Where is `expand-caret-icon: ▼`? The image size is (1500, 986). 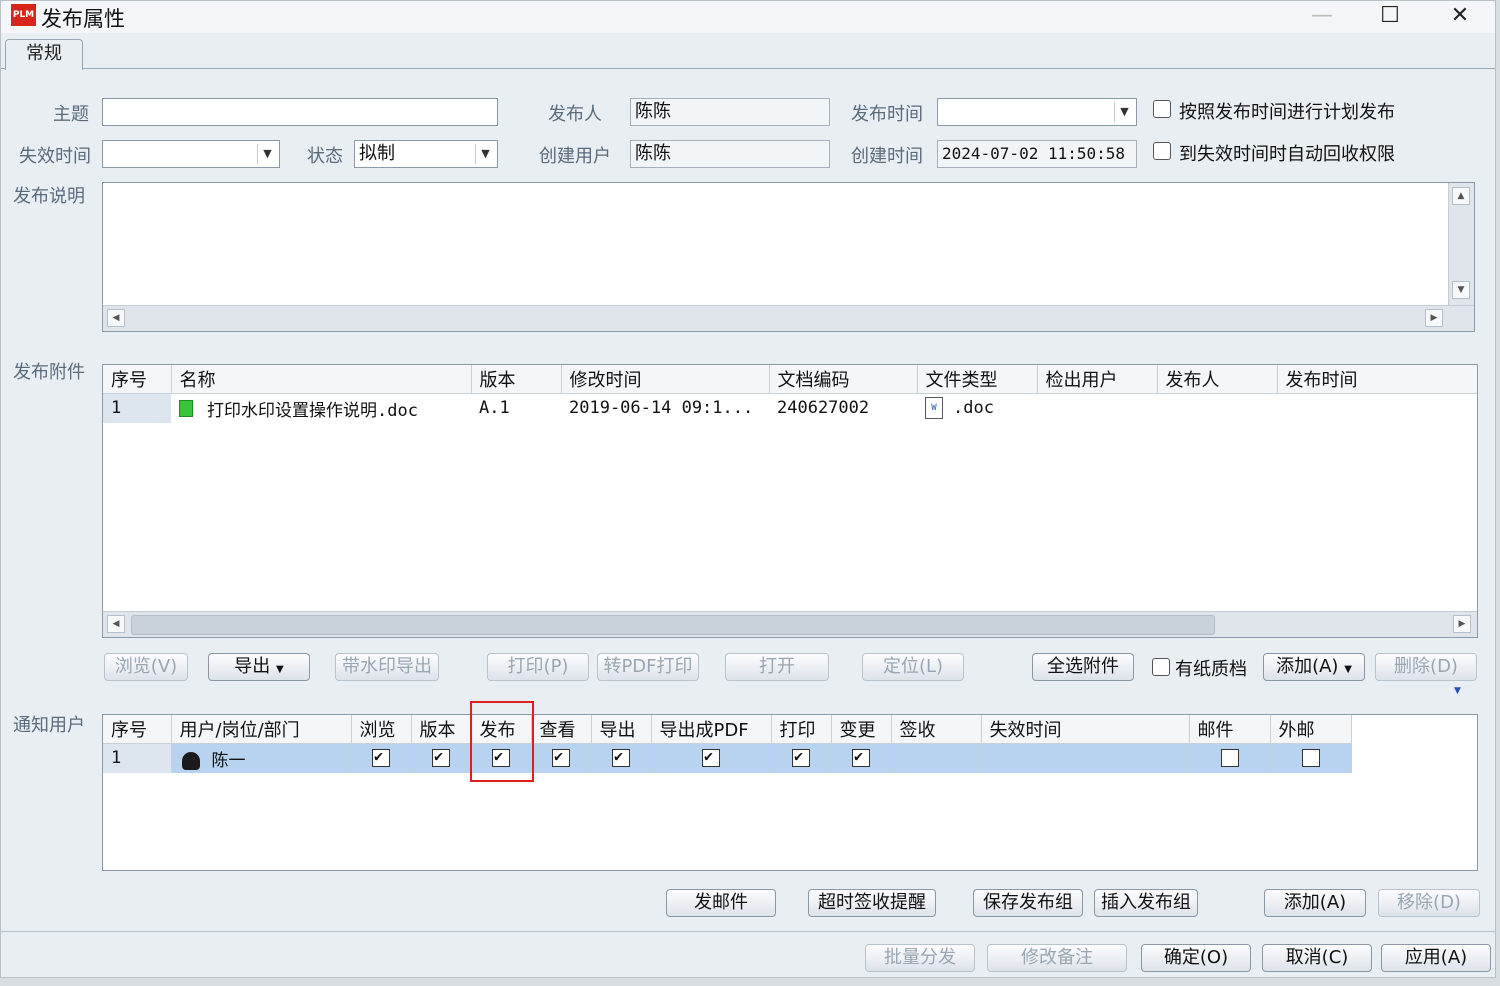
expand-caret-icon: ▼ is located at coordinates (1457, 691).